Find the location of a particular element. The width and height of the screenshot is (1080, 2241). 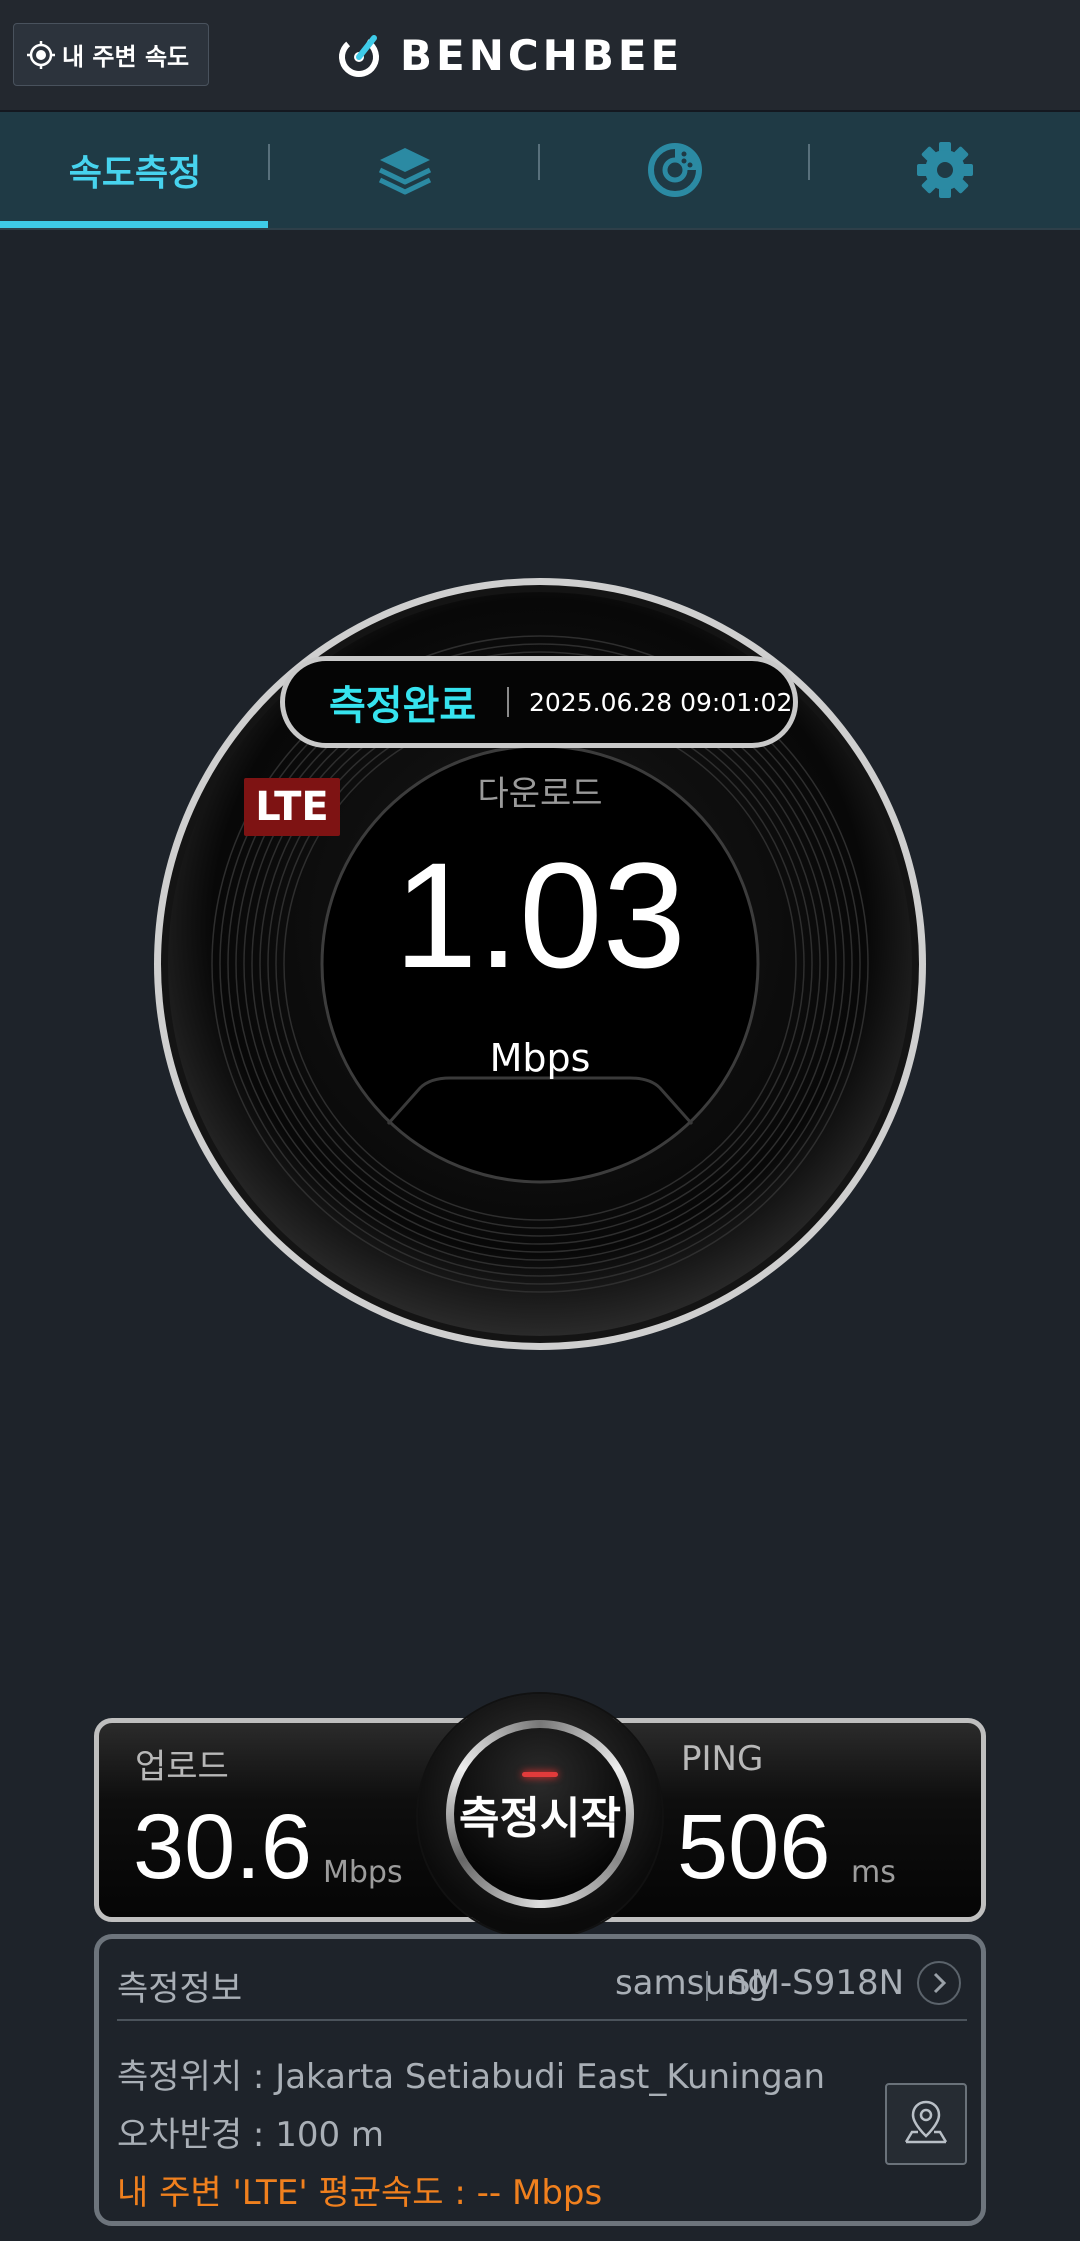

upload-label: 업로드 is located at coordinates (182, 1767).